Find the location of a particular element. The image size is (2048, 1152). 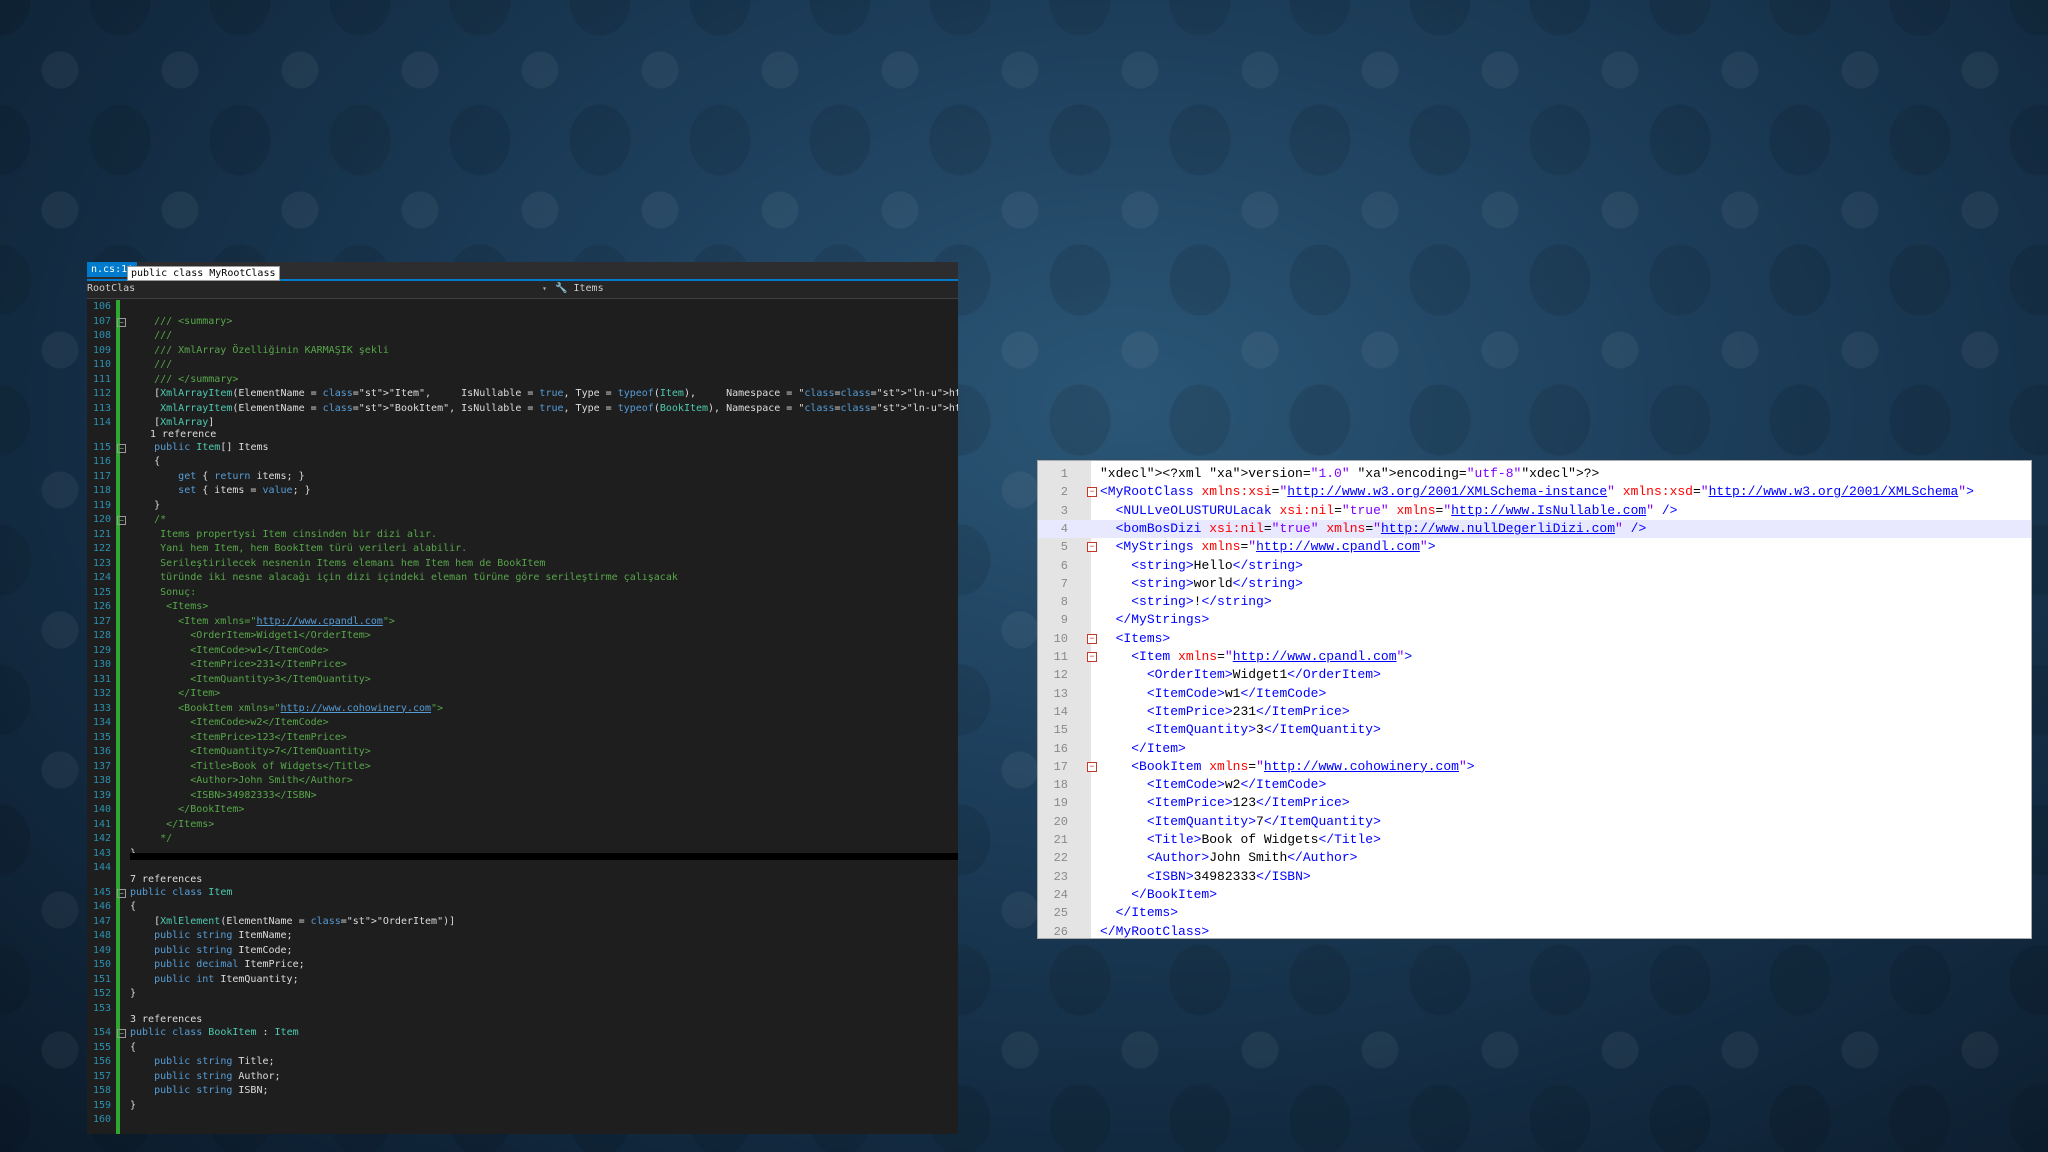

line-number: 150 is located at coordinates (101, 964).